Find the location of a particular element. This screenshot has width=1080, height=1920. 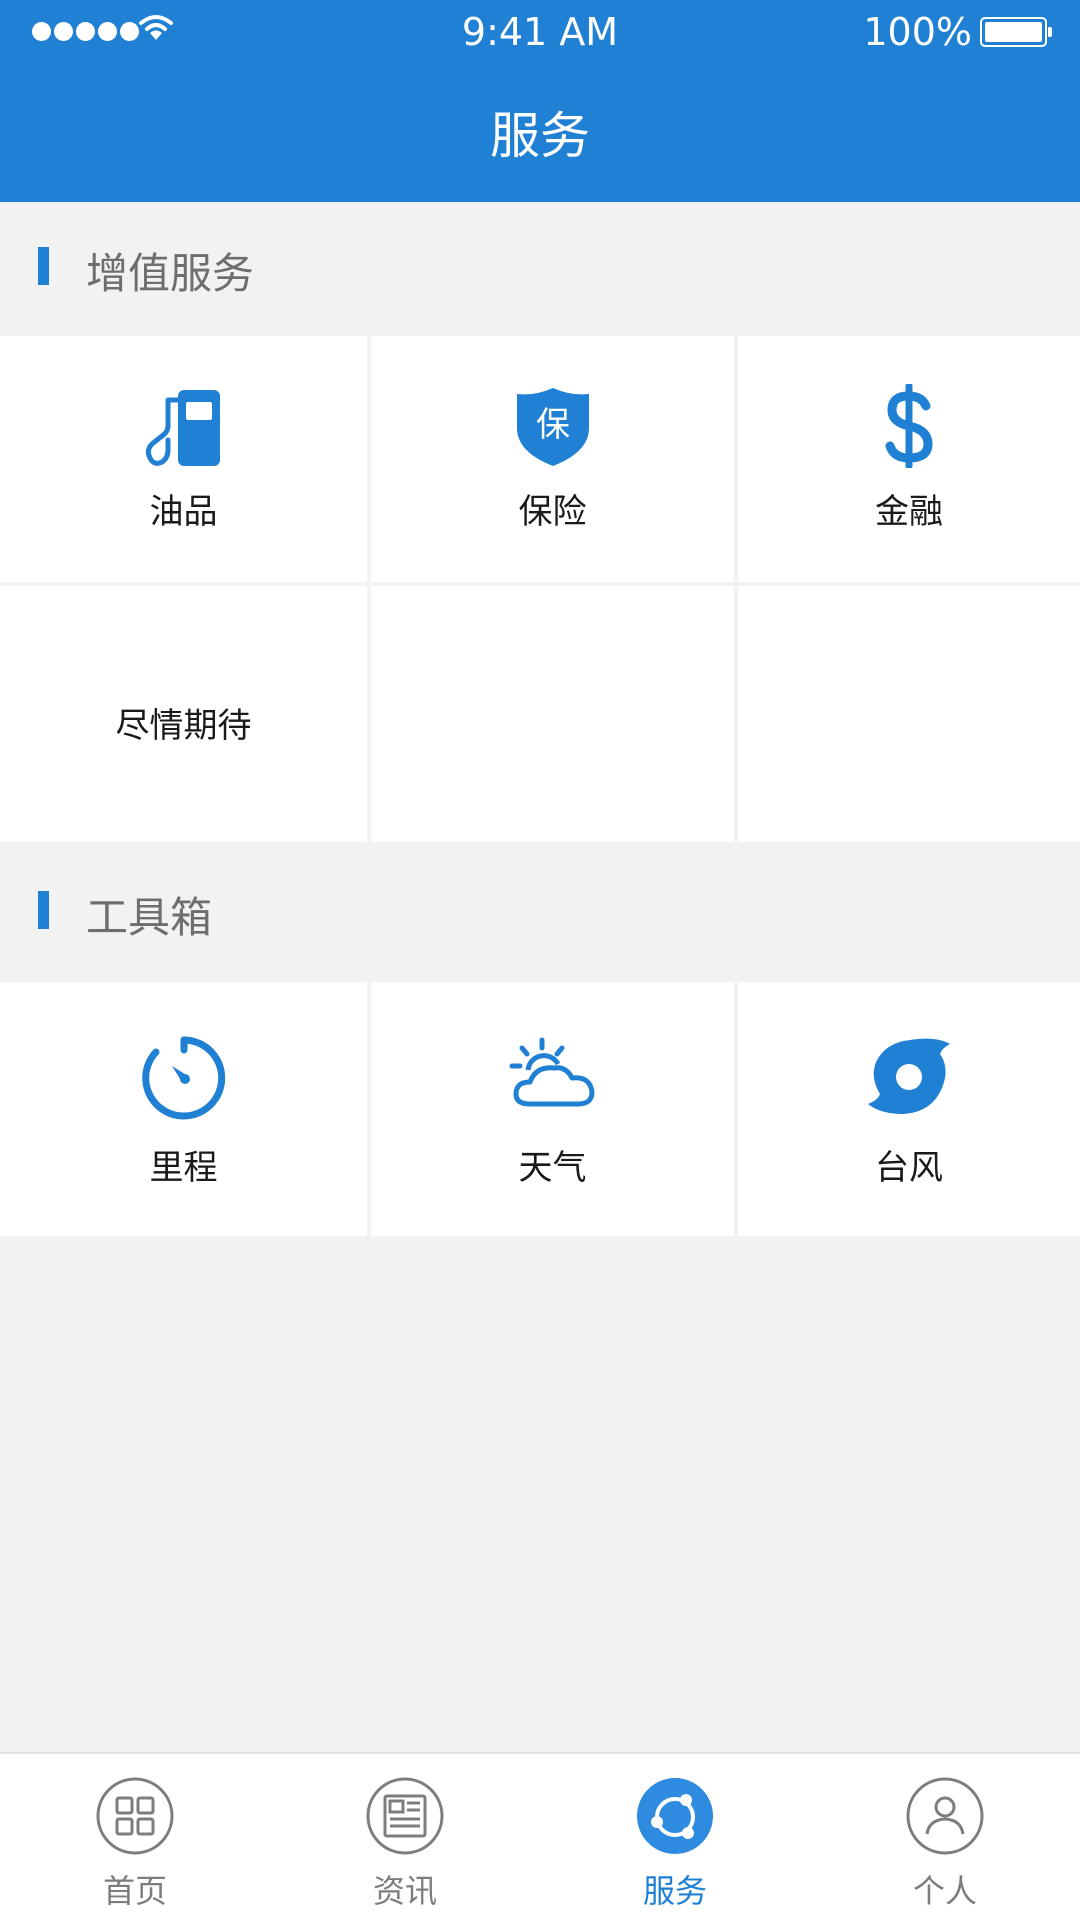

battery-icon is located at coordinates (1016, 32).